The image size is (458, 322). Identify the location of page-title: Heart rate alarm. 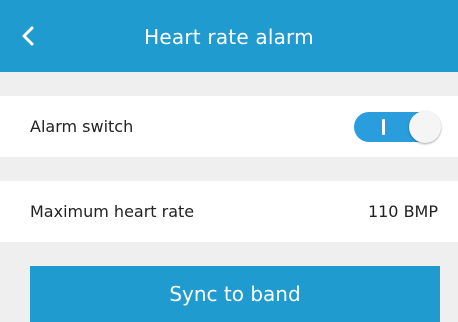
(229, 36).